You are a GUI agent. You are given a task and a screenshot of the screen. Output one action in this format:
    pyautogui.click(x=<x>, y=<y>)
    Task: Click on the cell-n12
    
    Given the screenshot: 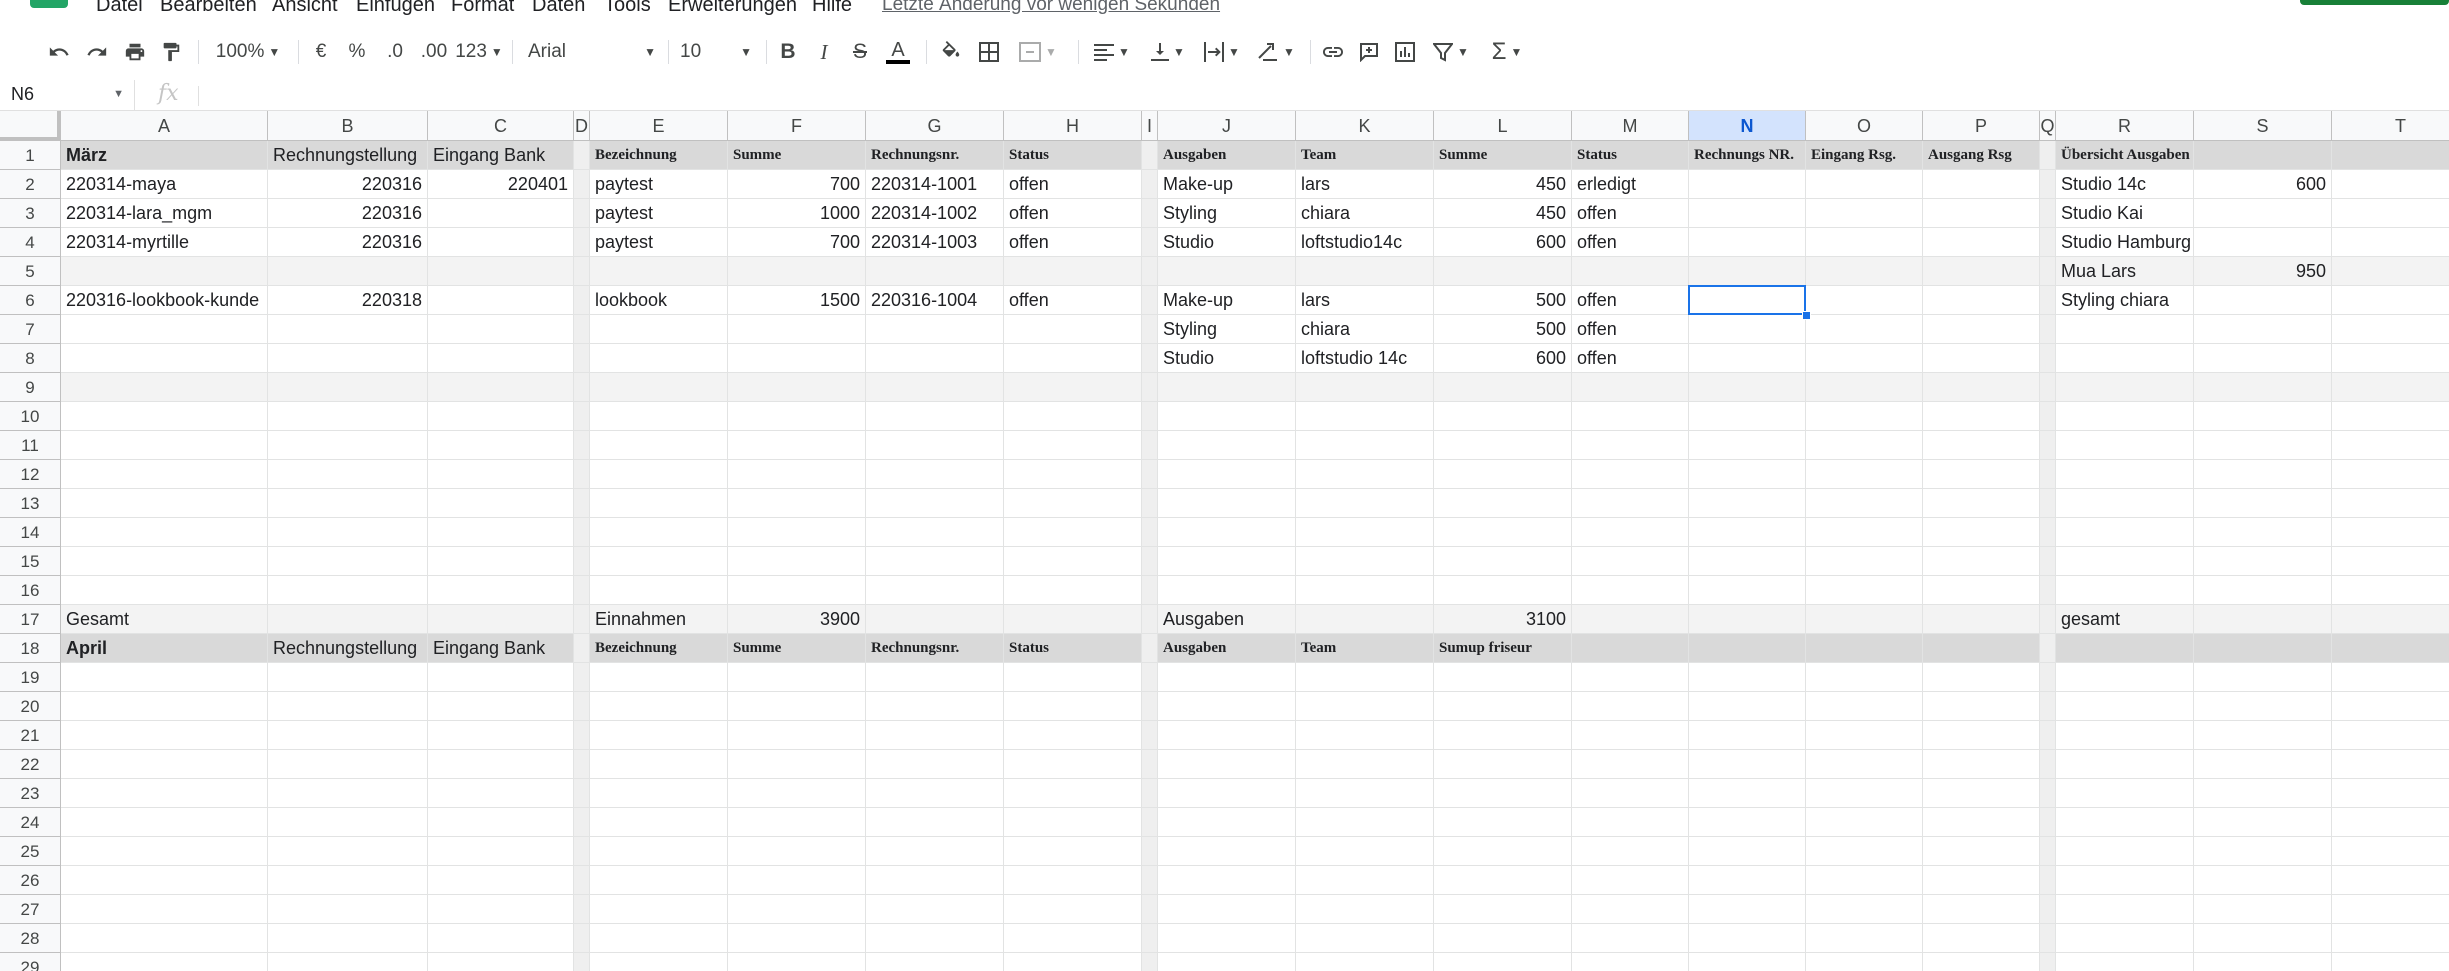 What is the action you would take?
    pyautogui.click(x=1747, y=474)
    